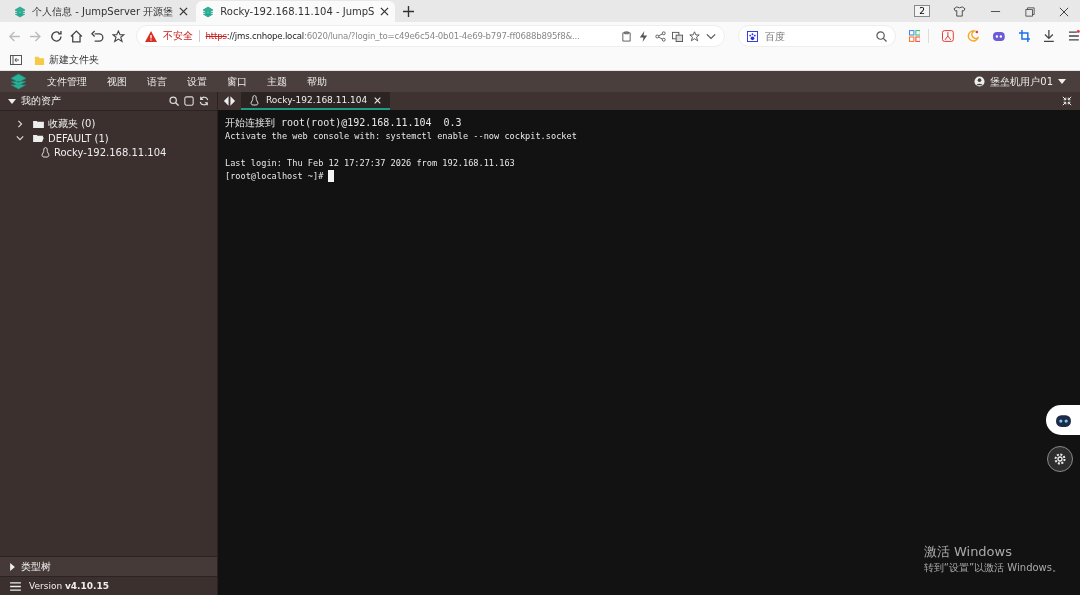 The height and width of the screenshot is (595, 1080). I want to click on type-tree-header: 类型树, so click(30, 566).